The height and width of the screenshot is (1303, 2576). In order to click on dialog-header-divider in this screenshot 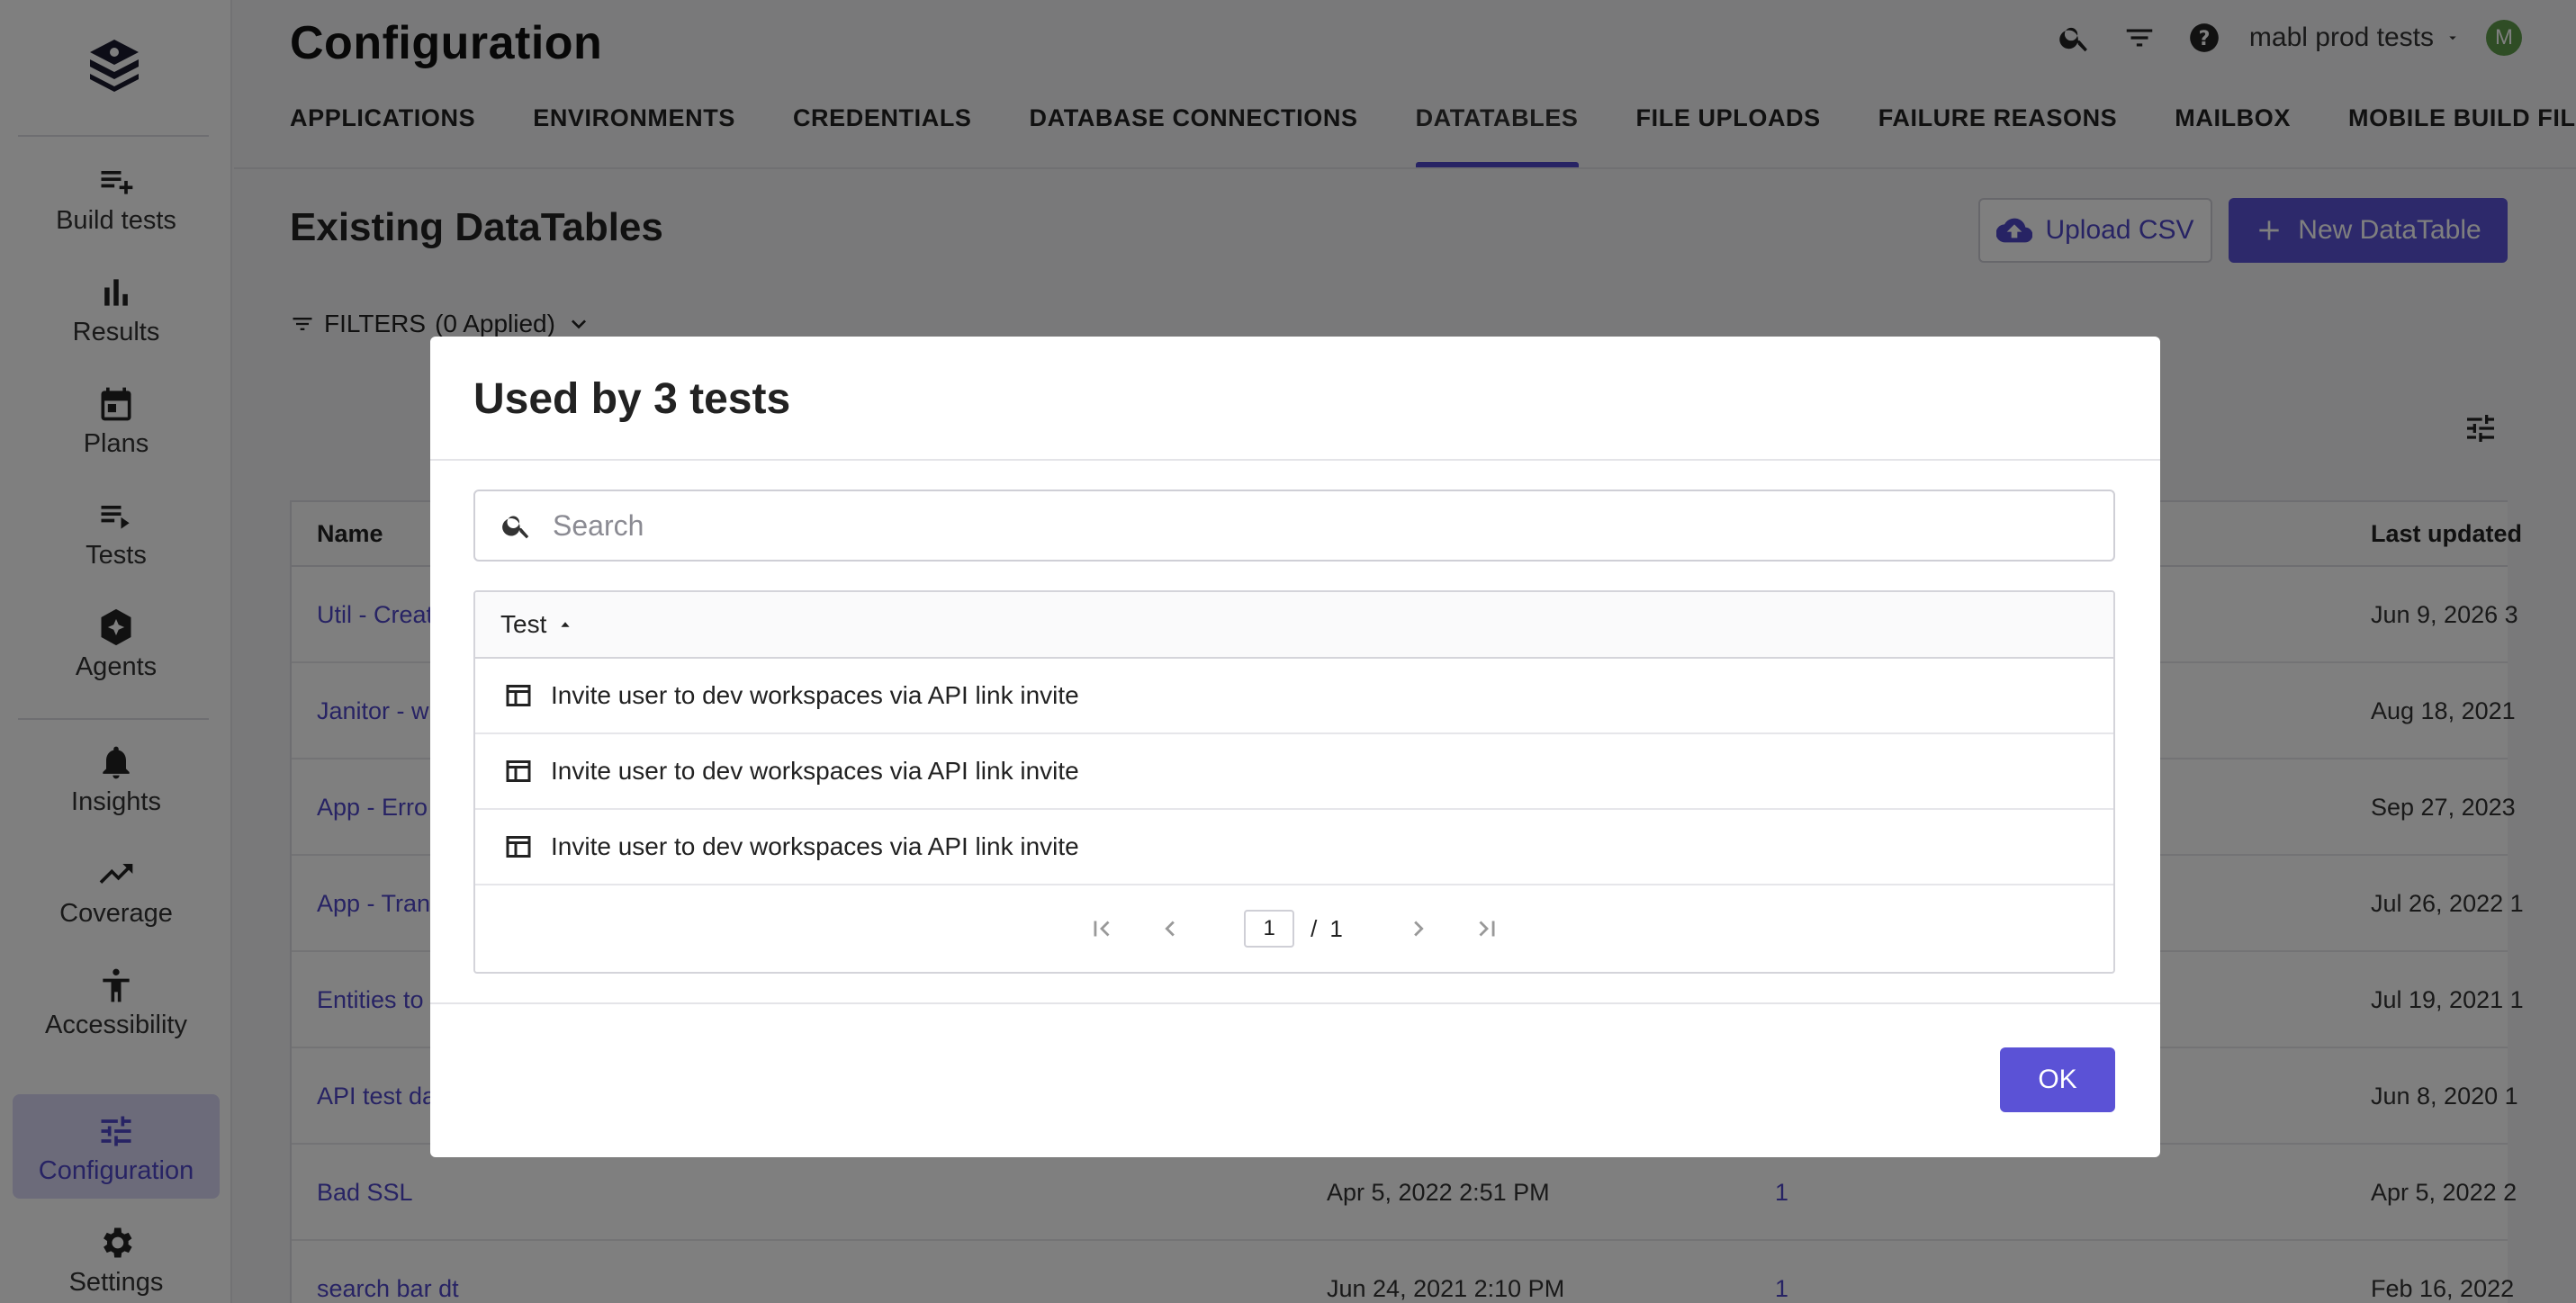, I will do `click(1295, 460)`.